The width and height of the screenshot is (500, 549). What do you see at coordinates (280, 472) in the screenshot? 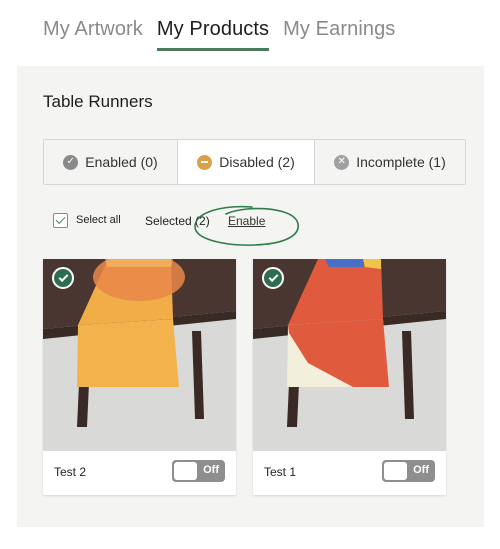
I see `product-name: Test 1` at bounding box center [280, 472].